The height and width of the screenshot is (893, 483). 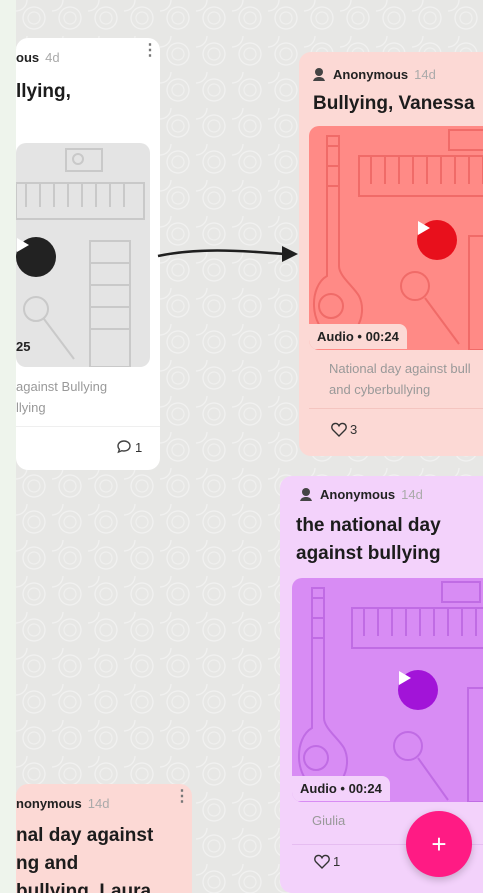 What do you see at coordinates (43, 91) in the screenshot?
I see `post-title: llying,` at bounding box center [43, 91].